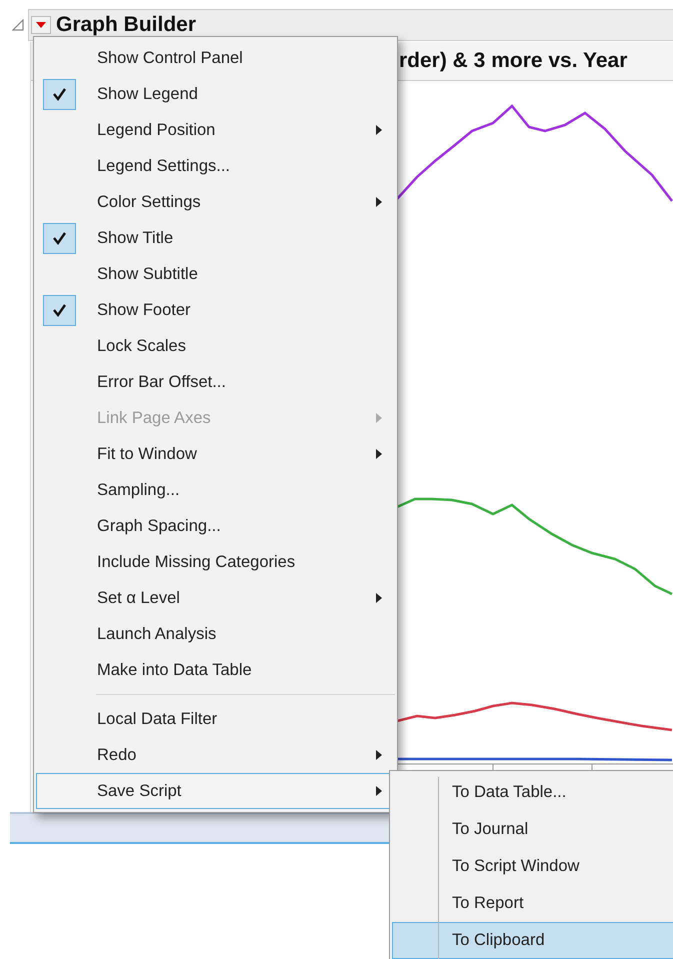  I want to click on menu-item: Show Control Panel, so click(215, 58).